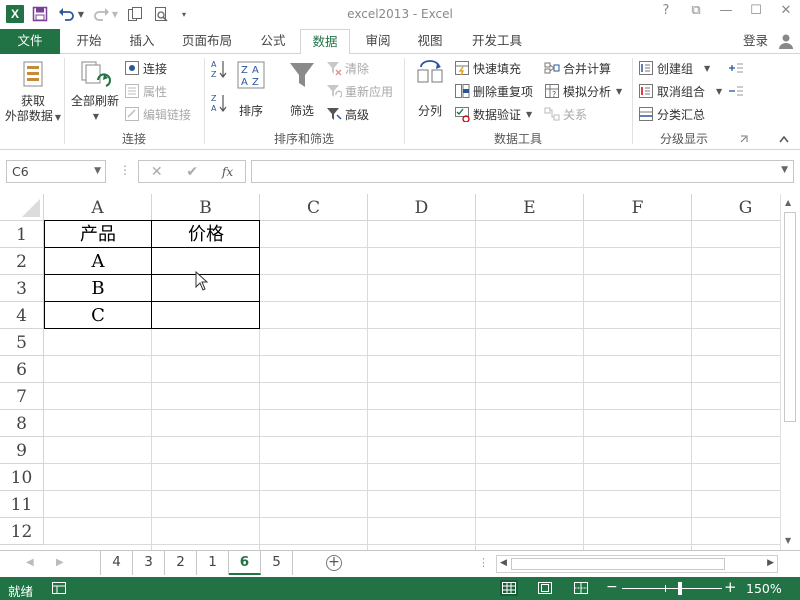  Describe the element at coordinates (378, 41) in the screenshot. I see `tab-review: 审阅` at that location.